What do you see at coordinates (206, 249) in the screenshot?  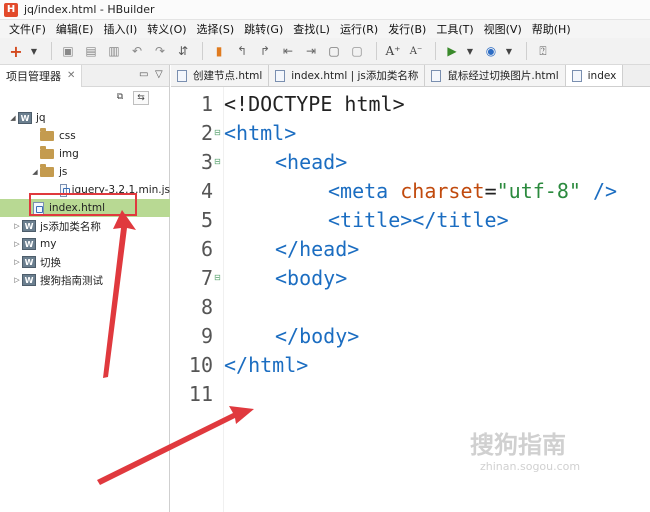 I see `line-number: 6` at bounding box center [206, 249].